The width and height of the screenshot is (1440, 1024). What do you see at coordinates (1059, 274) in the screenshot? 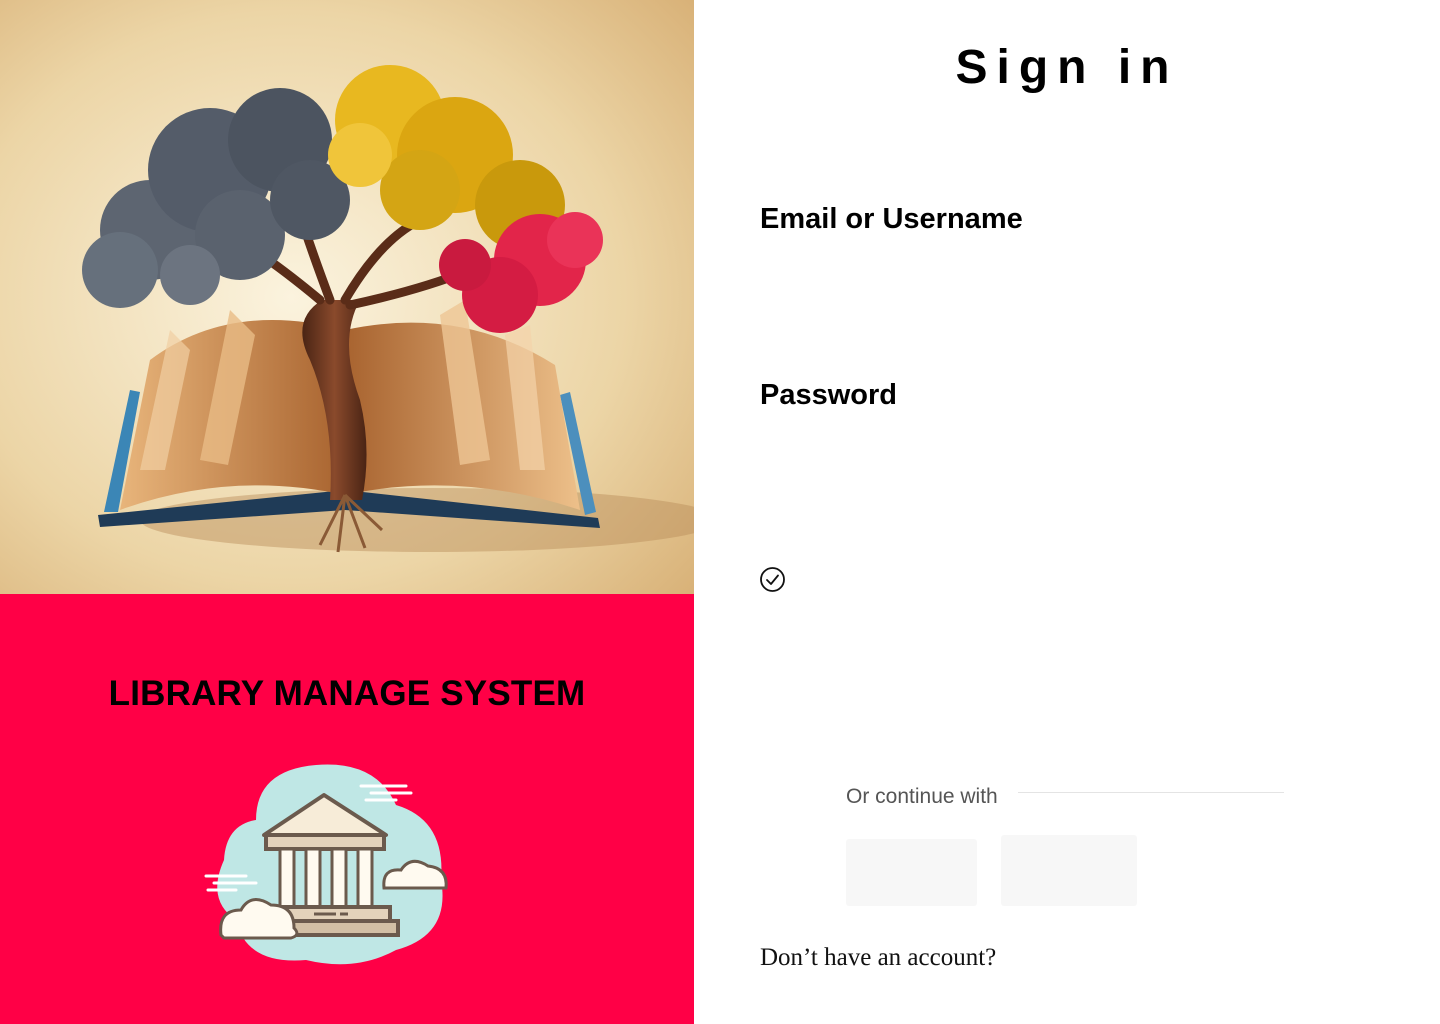
I see `email-field` at bounding box center [1059, 274].